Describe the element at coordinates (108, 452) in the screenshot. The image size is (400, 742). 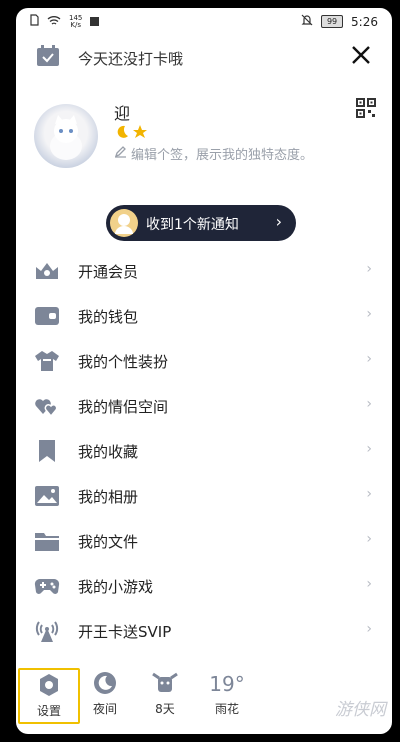
I see `menu-item-label: 我的收藏` at that location.